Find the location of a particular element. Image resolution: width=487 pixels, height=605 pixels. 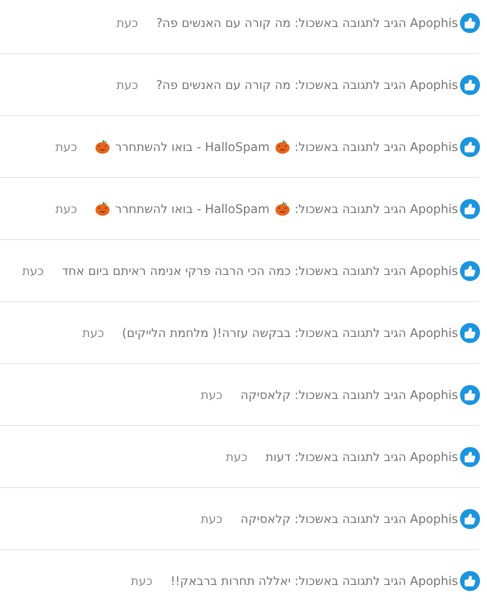

notification-text: Apophis הגיב לתגובה באשכול: דעות is located at coordinates (361, 457).